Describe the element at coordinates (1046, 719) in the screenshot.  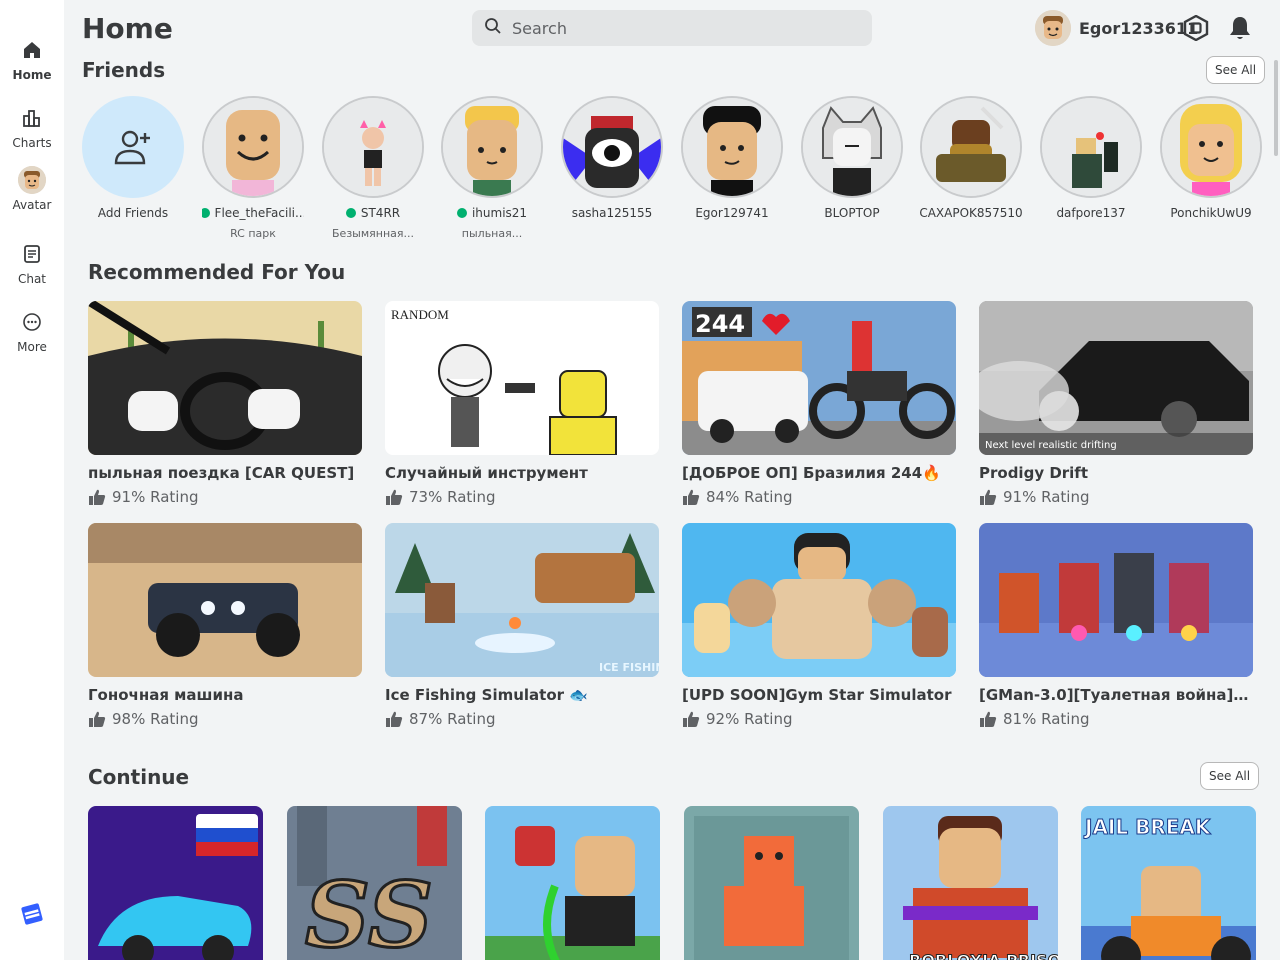
I see `game-rating: 81% Rating` at that location.